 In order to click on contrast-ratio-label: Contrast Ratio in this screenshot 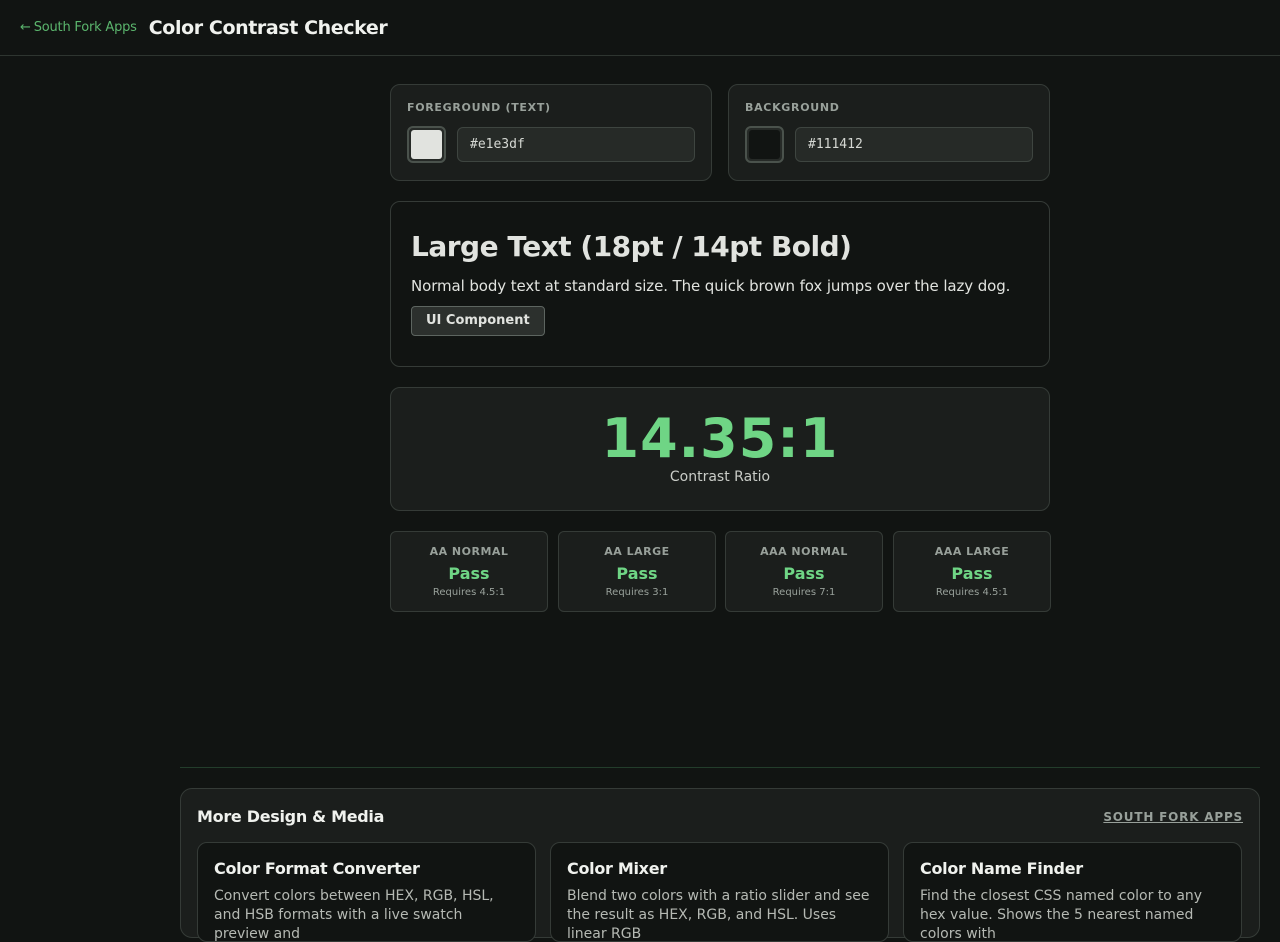, I will do `click(720, 477)`.